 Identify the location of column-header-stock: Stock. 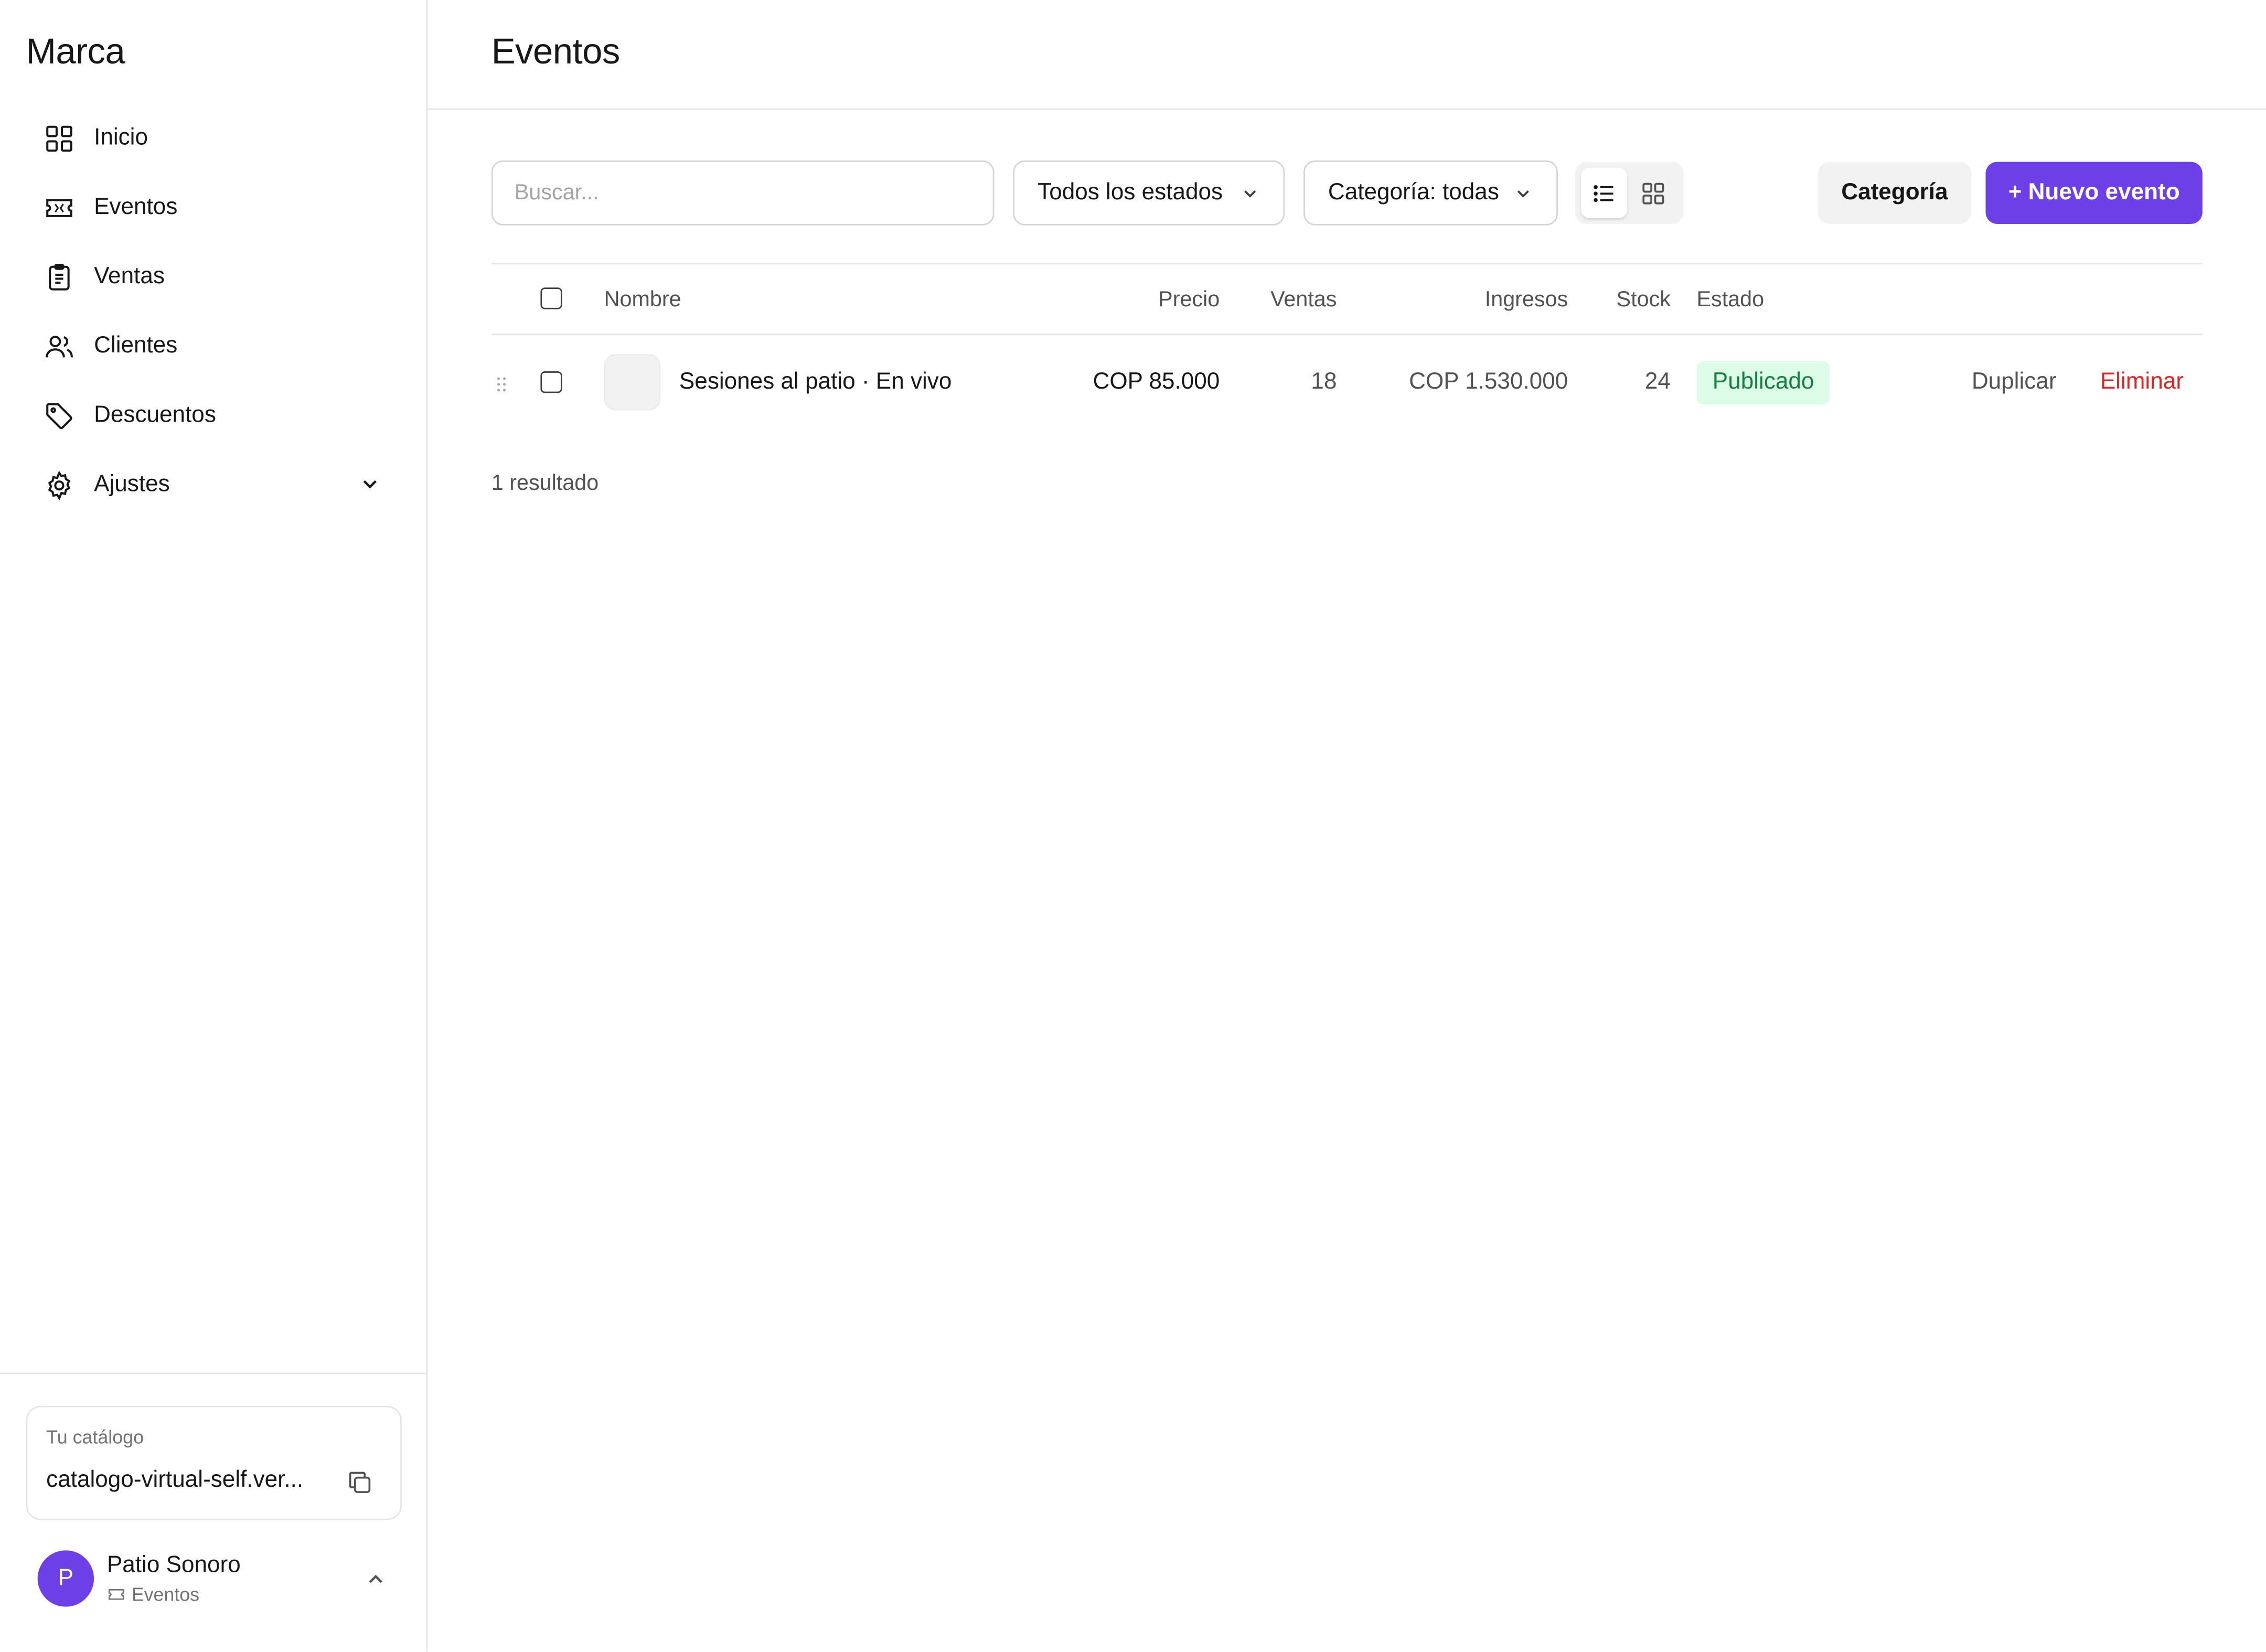
(1644, 300).